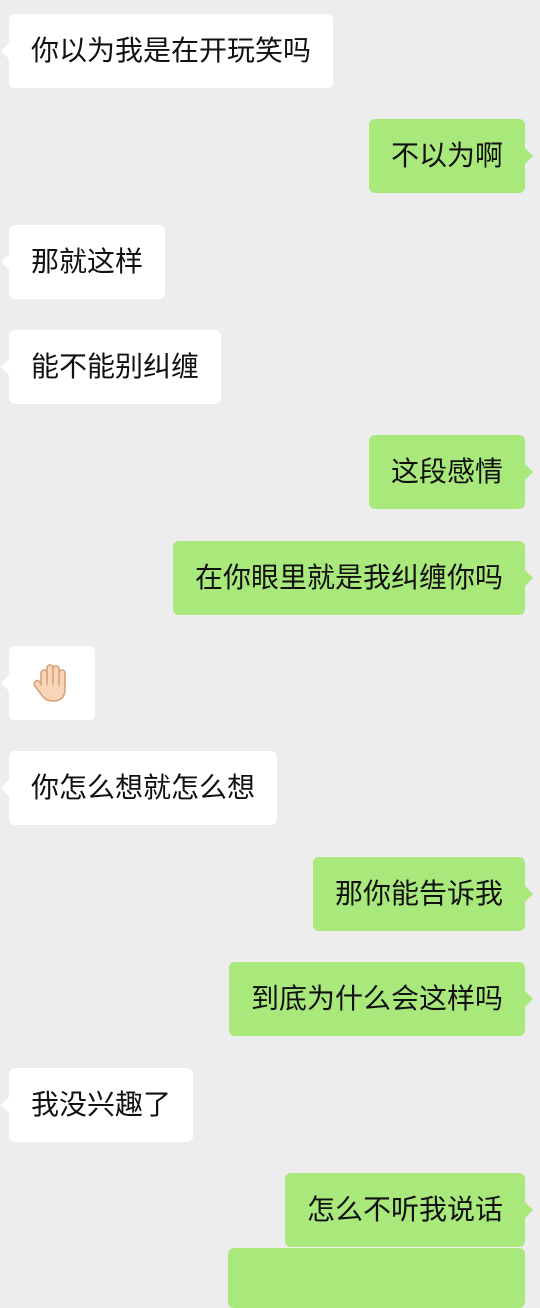 The image size is (540, 1308). What do you see at coordinates (270, 683) in the screenshot?
I see `message-row` at bounding box center [270, 683].